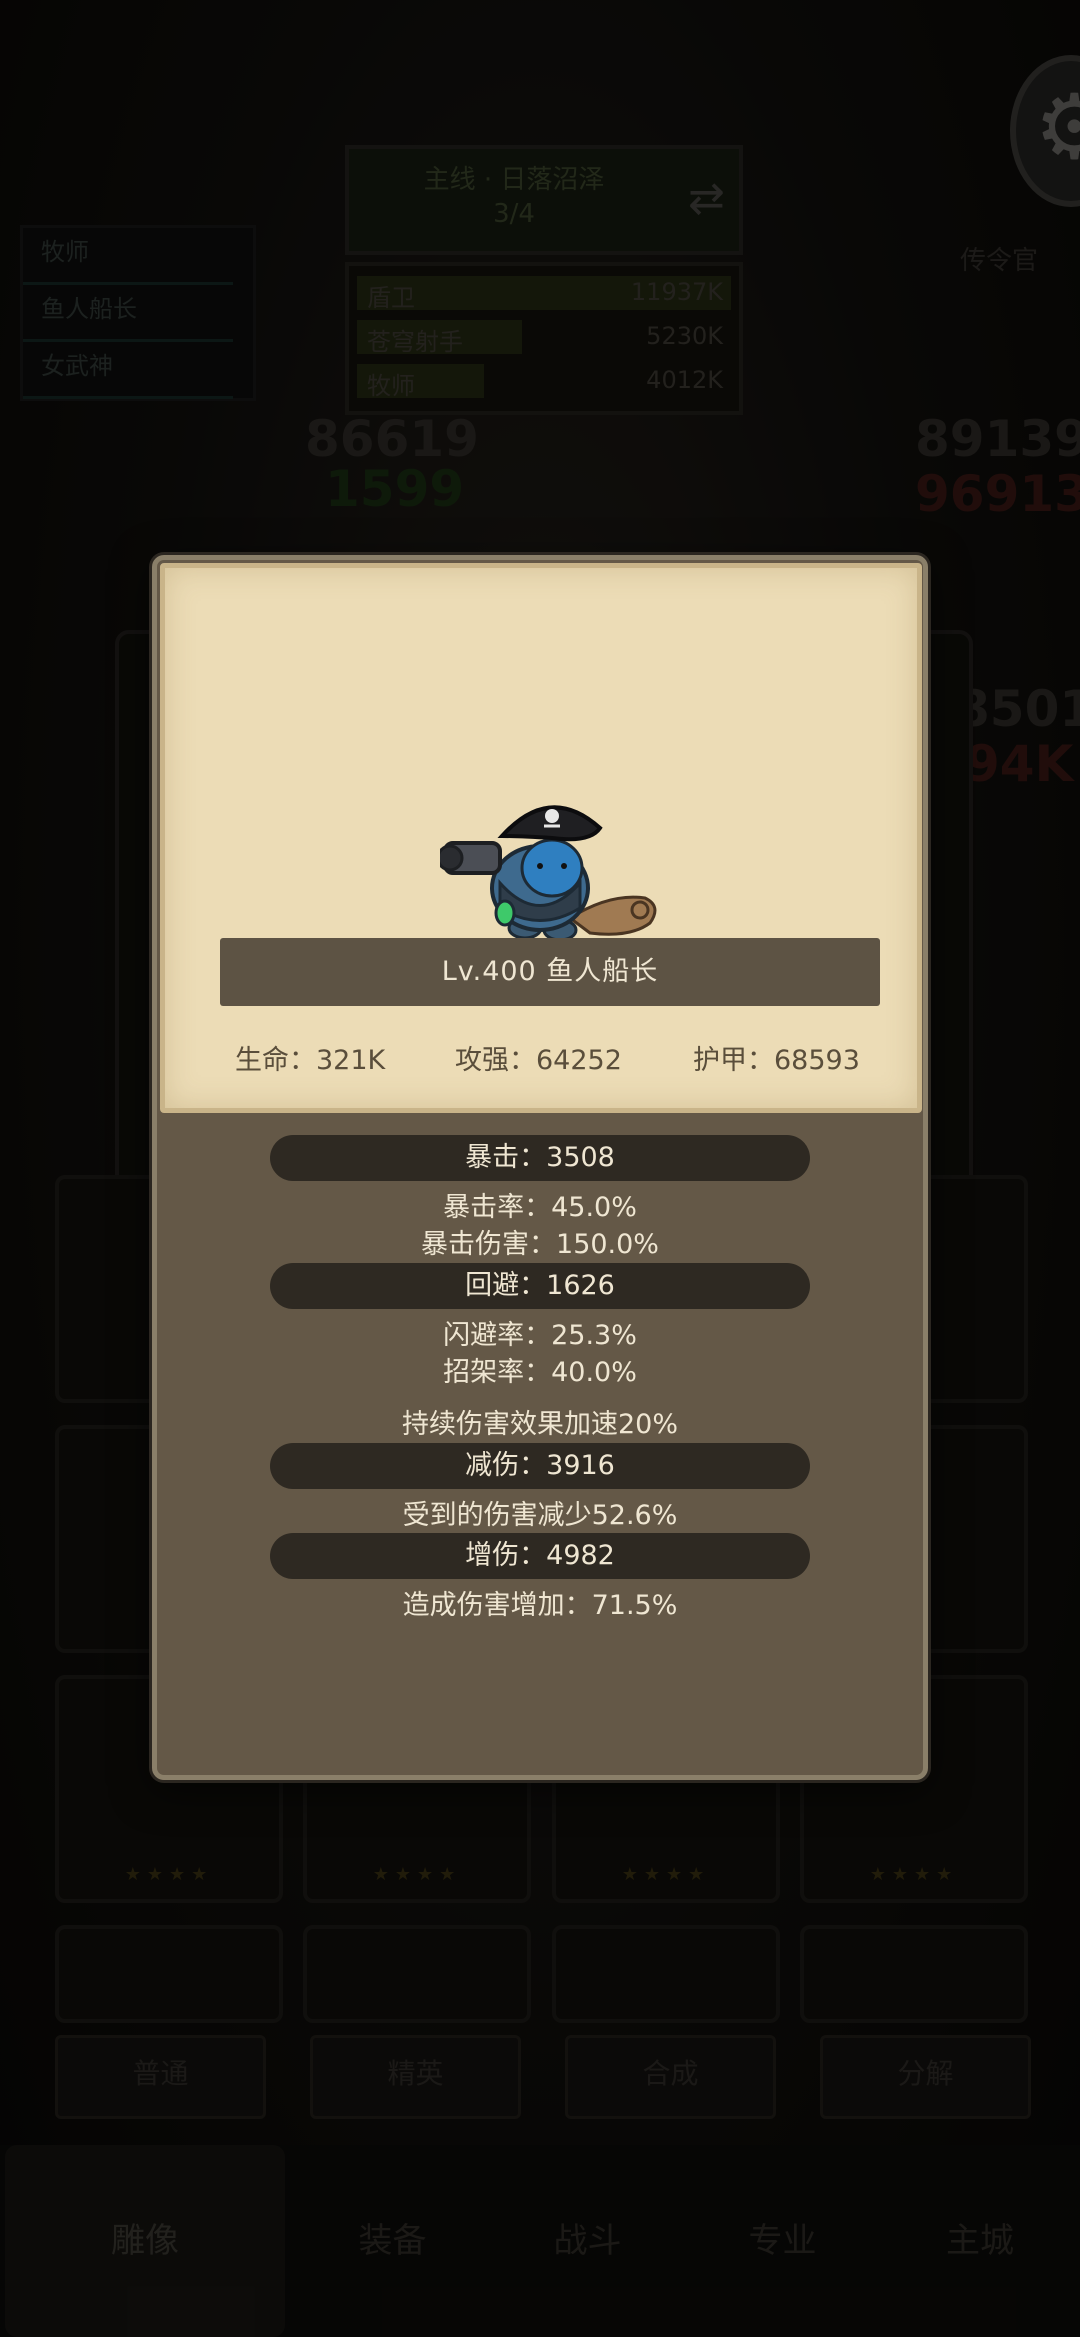  What do you see at coordinates (415, 2077) in the screenshot?
I see `tab-button: 精英` at bounding box center [415, 2077].